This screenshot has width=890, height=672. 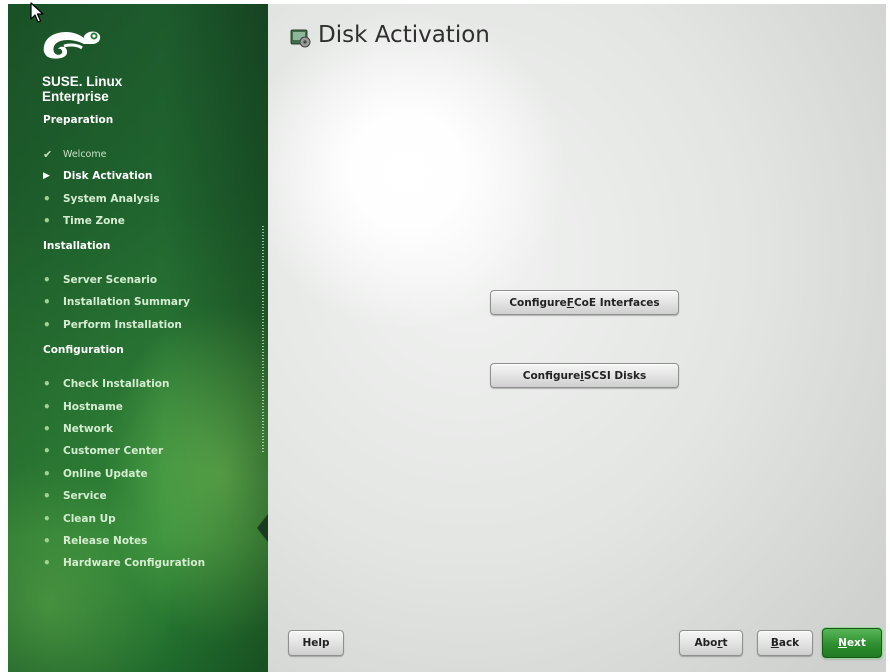 I want to click on step-hardware-configuration: • Hardware Configuration, so click(x=124, y=563).